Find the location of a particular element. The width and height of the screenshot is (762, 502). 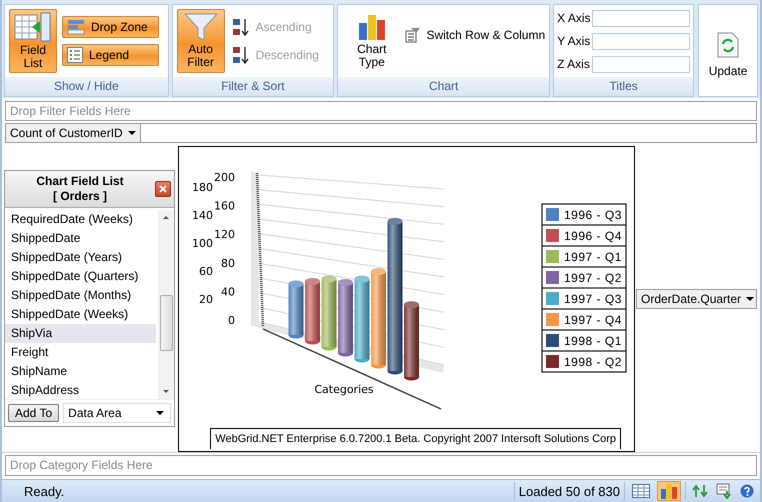

update-button: Update is located at coordinates (728, 50).